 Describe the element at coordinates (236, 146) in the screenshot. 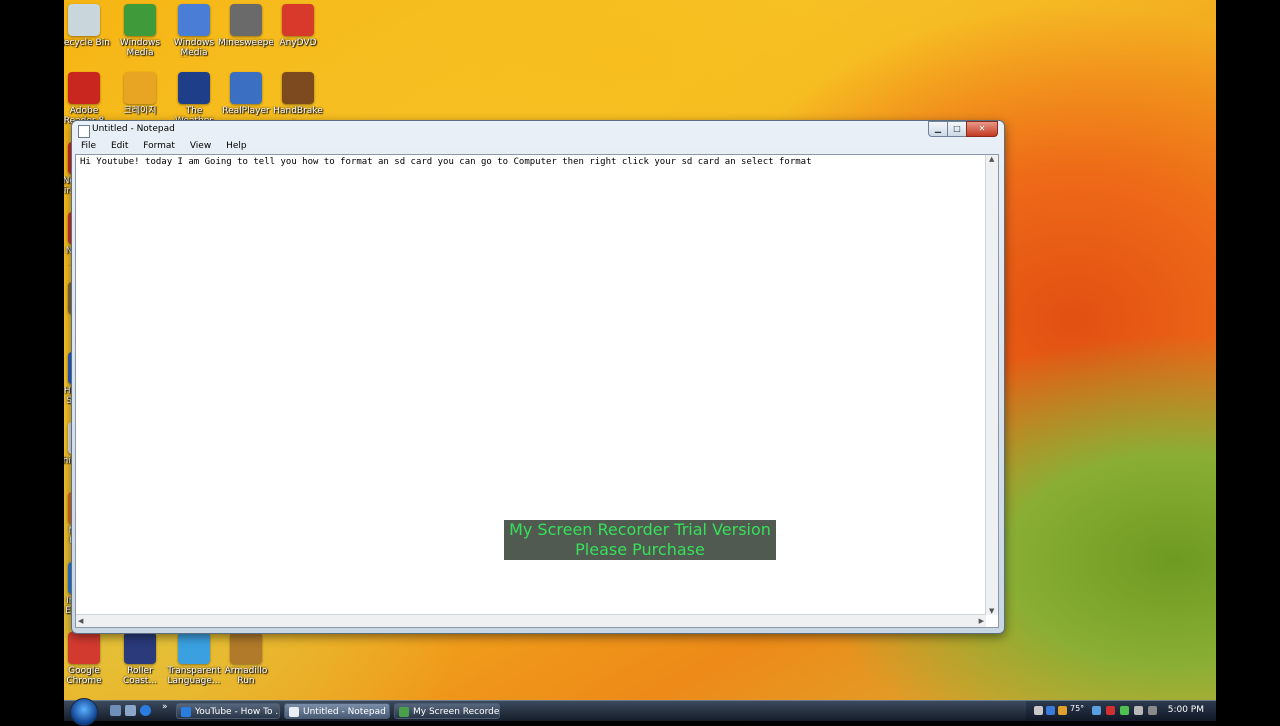

I see `menu-help: Help` at that location.